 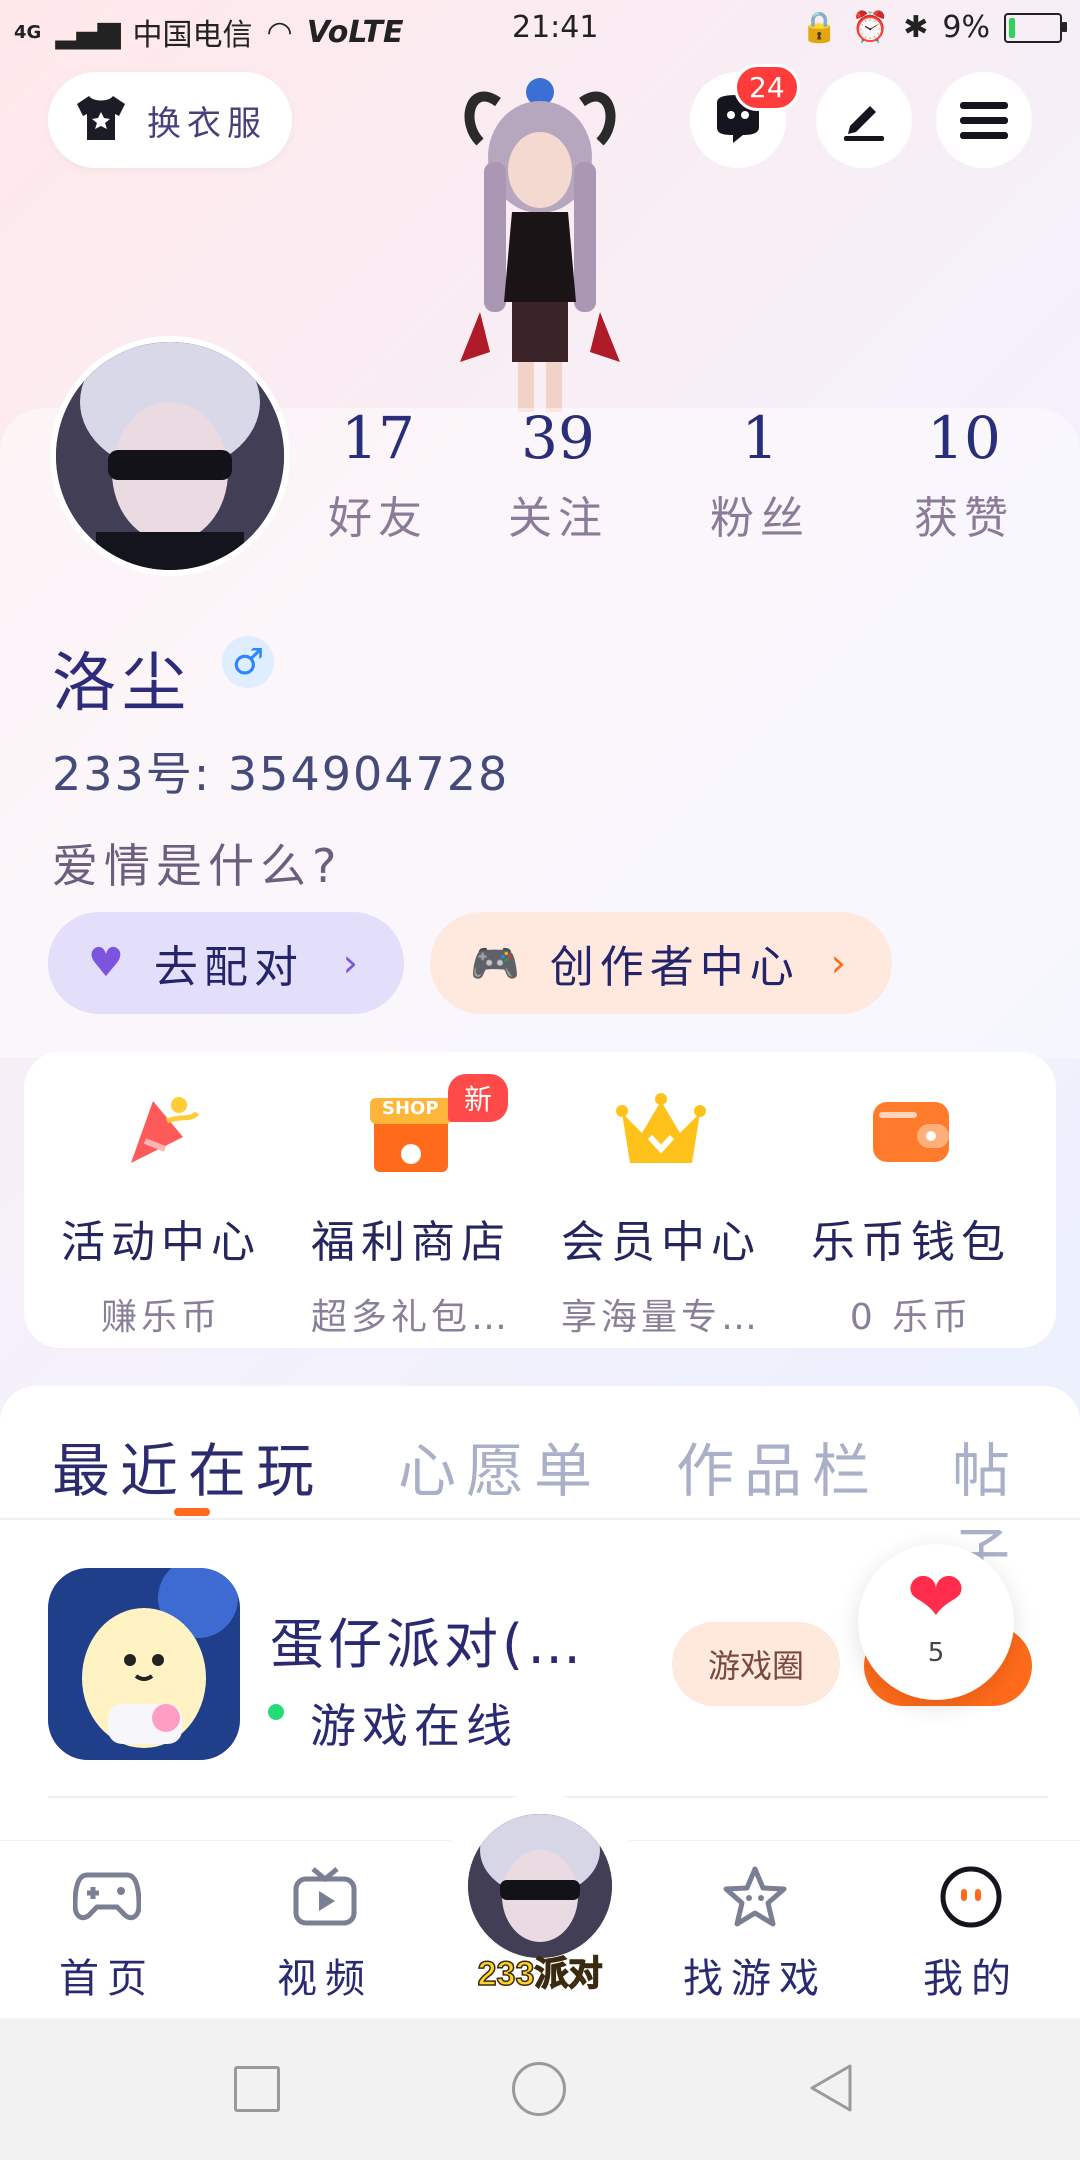 What do you see at coordinates (188, 1466) in the screenshot?
I see `tab-recent-played: 最近在玩` at bounding box center [188, 1466].